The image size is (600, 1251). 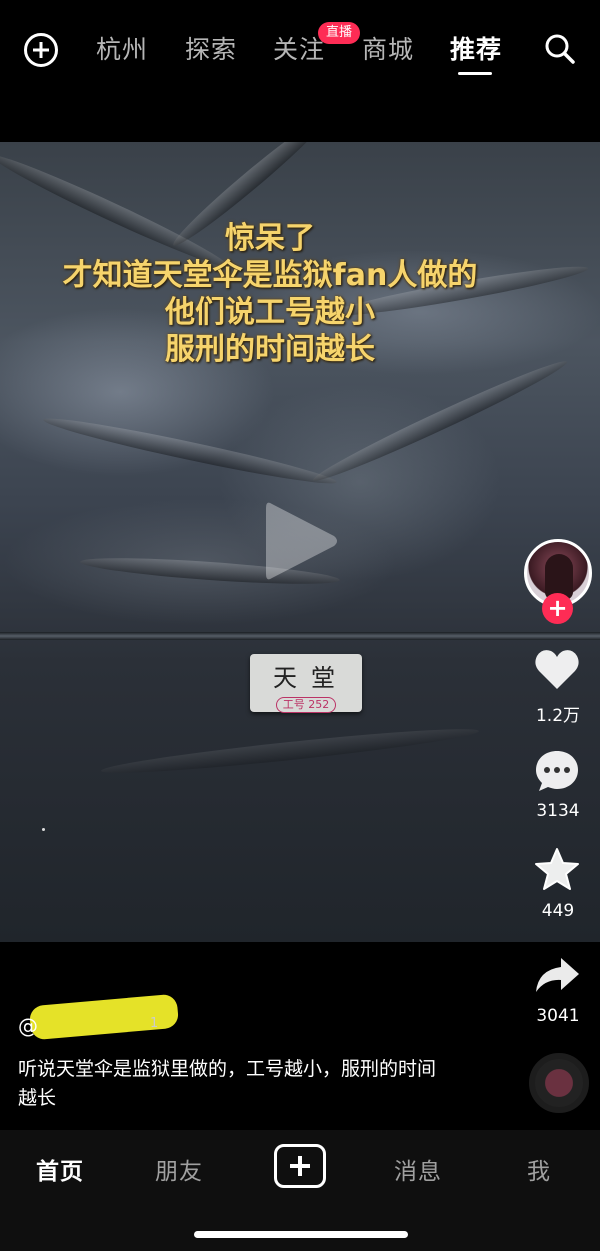 What do you see at coordinates (60, 1169) in the screenshot?
I see `tab-home: 首页` at bounding box center [60, 1169].